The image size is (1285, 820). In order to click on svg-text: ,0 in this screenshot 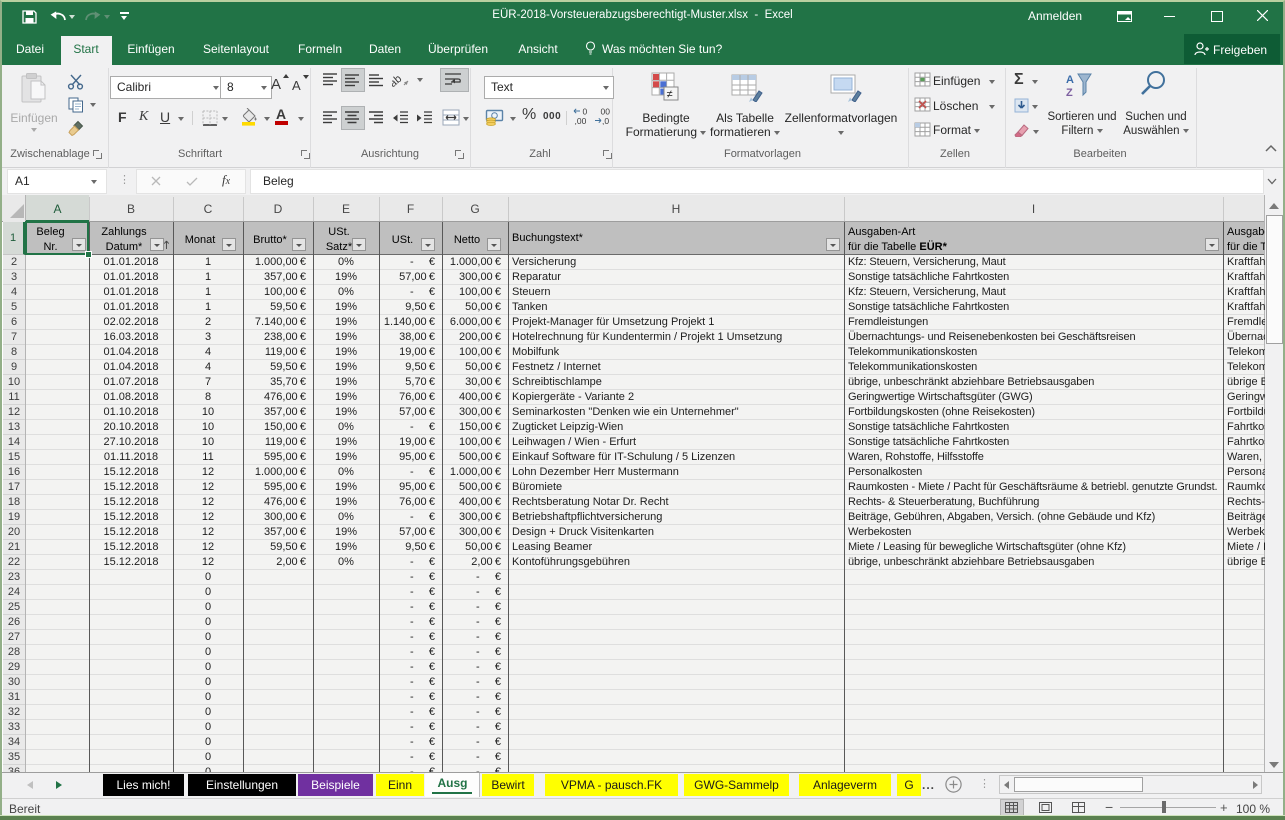, I will do `click(605, 120)`.